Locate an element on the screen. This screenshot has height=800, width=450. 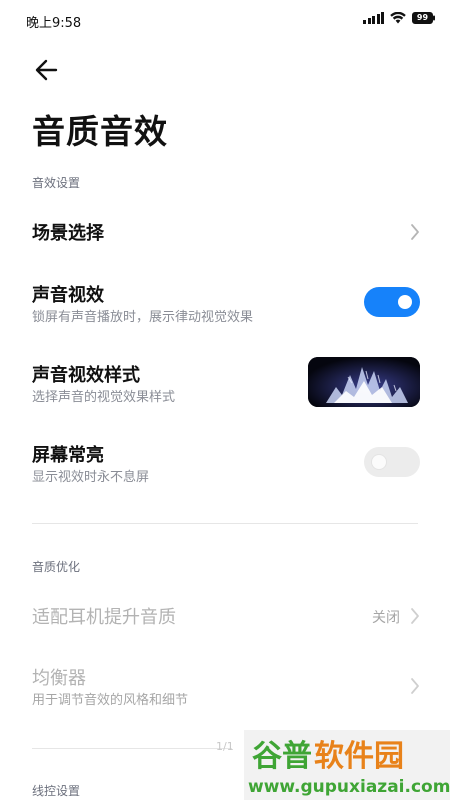
watermark-logo: 谷普 软件园 www.gupuxiazai.com is located at coordinates (347, 765).